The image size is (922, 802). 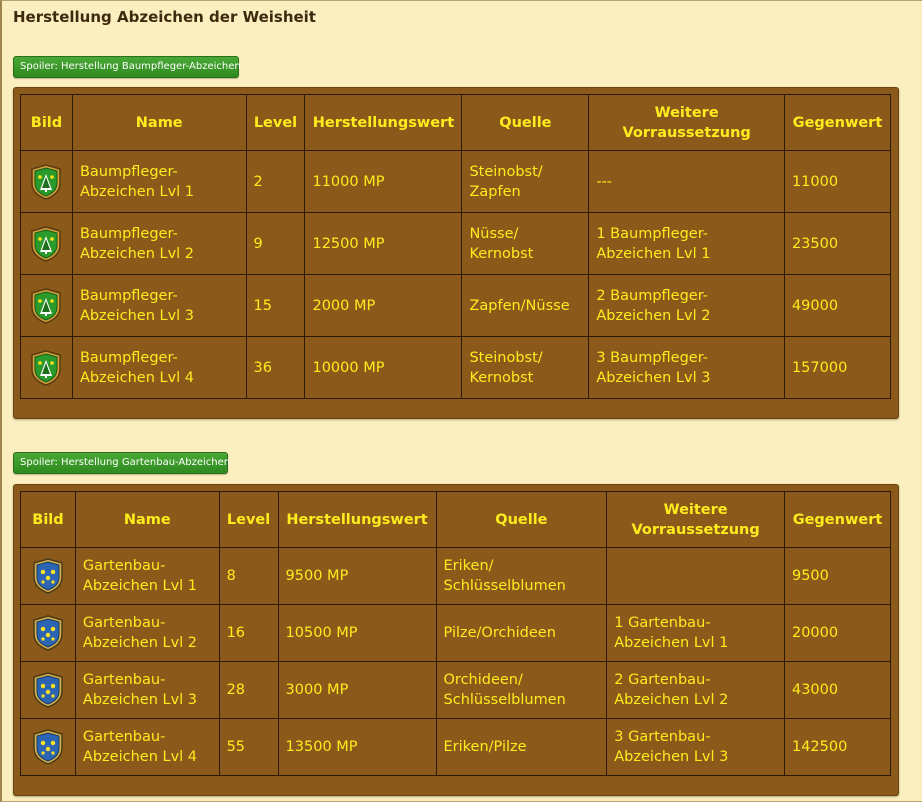 What do you see at coordinates (837, 576) in the screenshot?
I see `gegenwert-cell: 9500` at bounding box center [837, 576].